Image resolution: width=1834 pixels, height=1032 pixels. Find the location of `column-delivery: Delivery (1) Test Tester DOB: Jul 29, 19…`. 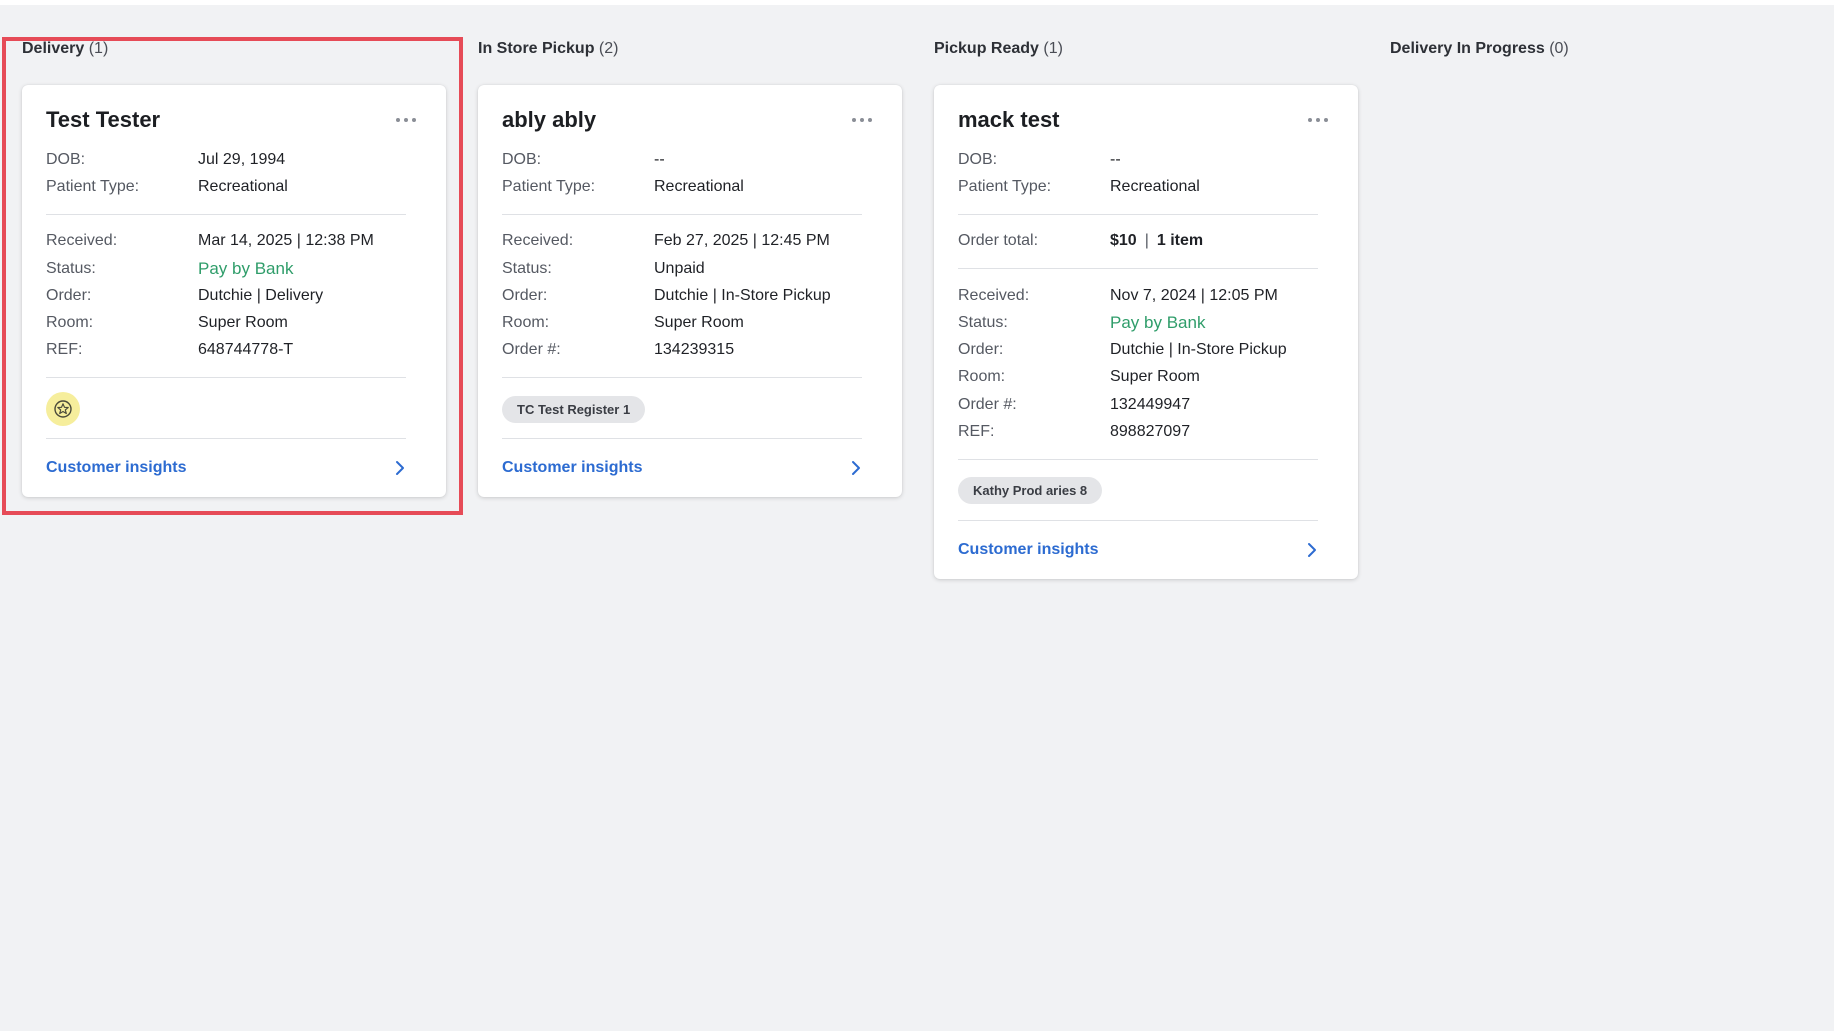

column-delivery: Delivery (1) Test Tester DOB: Jul 29, 19… is located at coordinates (237, 268).